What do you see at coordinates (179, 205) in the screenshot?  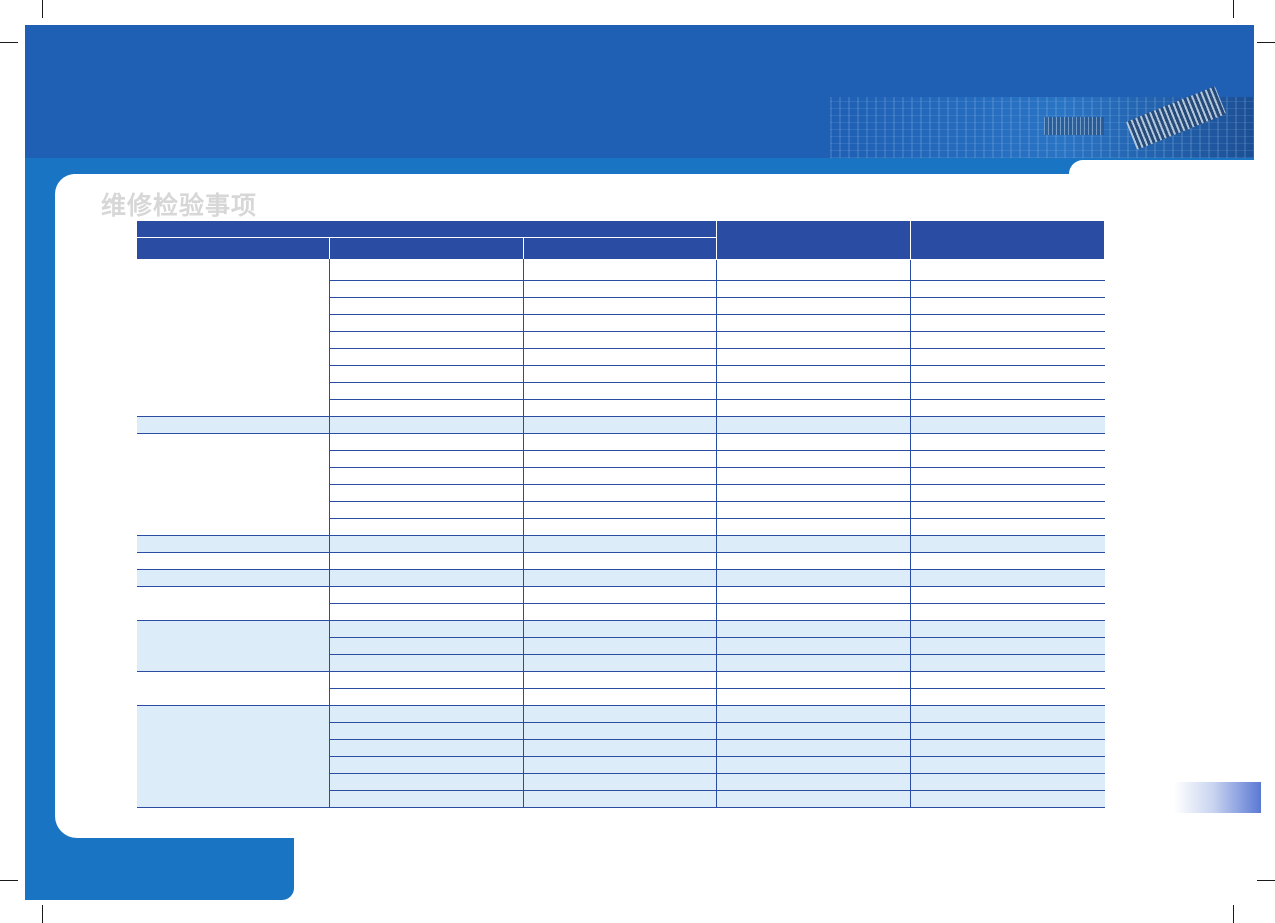 I see `page-title: 维修检验事项` at bounding box center [179, 205].